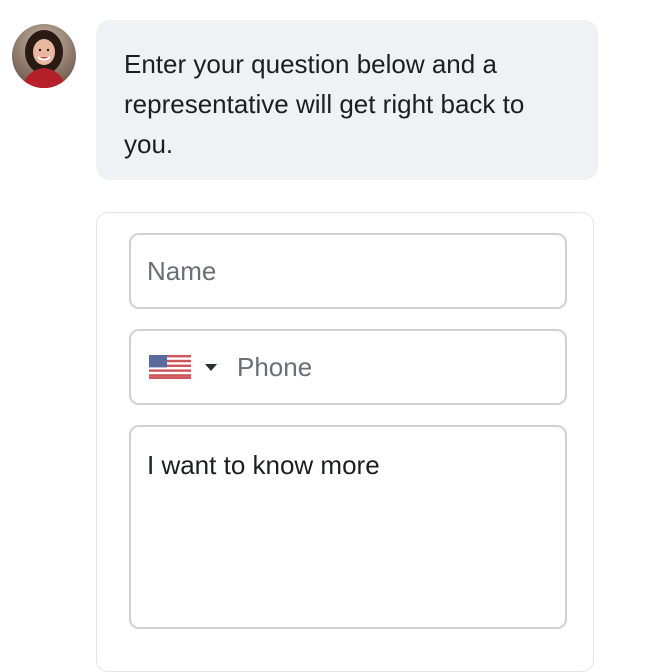 This screenshot has height=672, width=648. I want to click on phone-field-wrapper, so click(358, 367).